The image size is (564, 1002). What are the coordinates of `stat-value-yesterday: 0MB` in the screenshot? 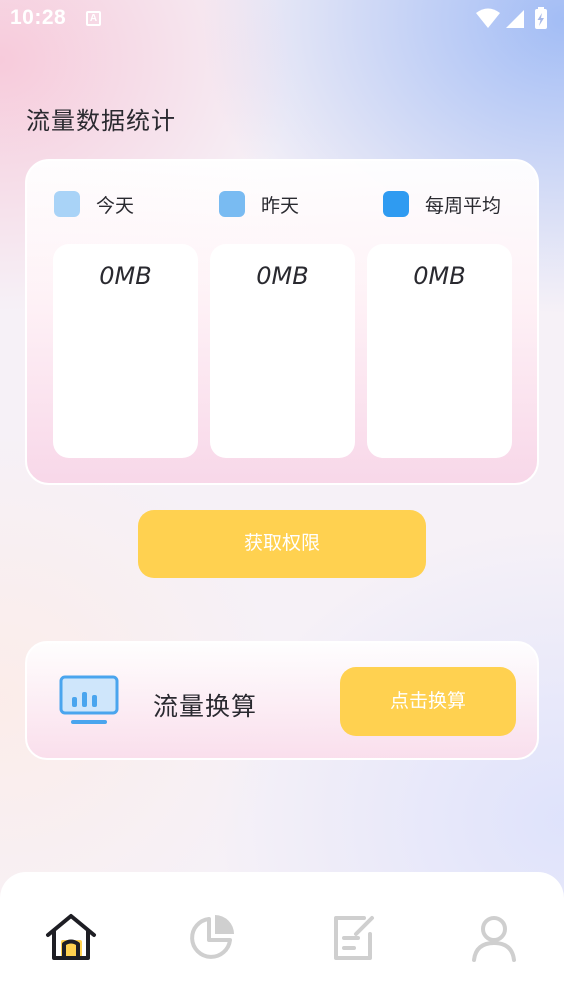 It's located at (282, 276).